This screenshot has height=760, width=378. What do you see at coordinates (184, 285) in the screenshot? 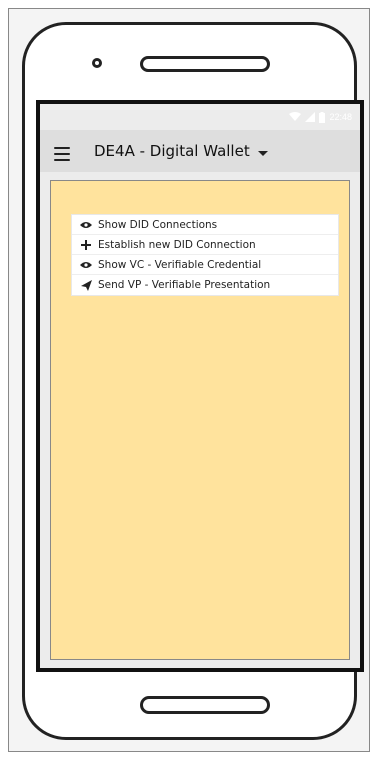
I see `menu-item-label: Send VP - Verifiable Presentation` at bounding box center [184, 285].